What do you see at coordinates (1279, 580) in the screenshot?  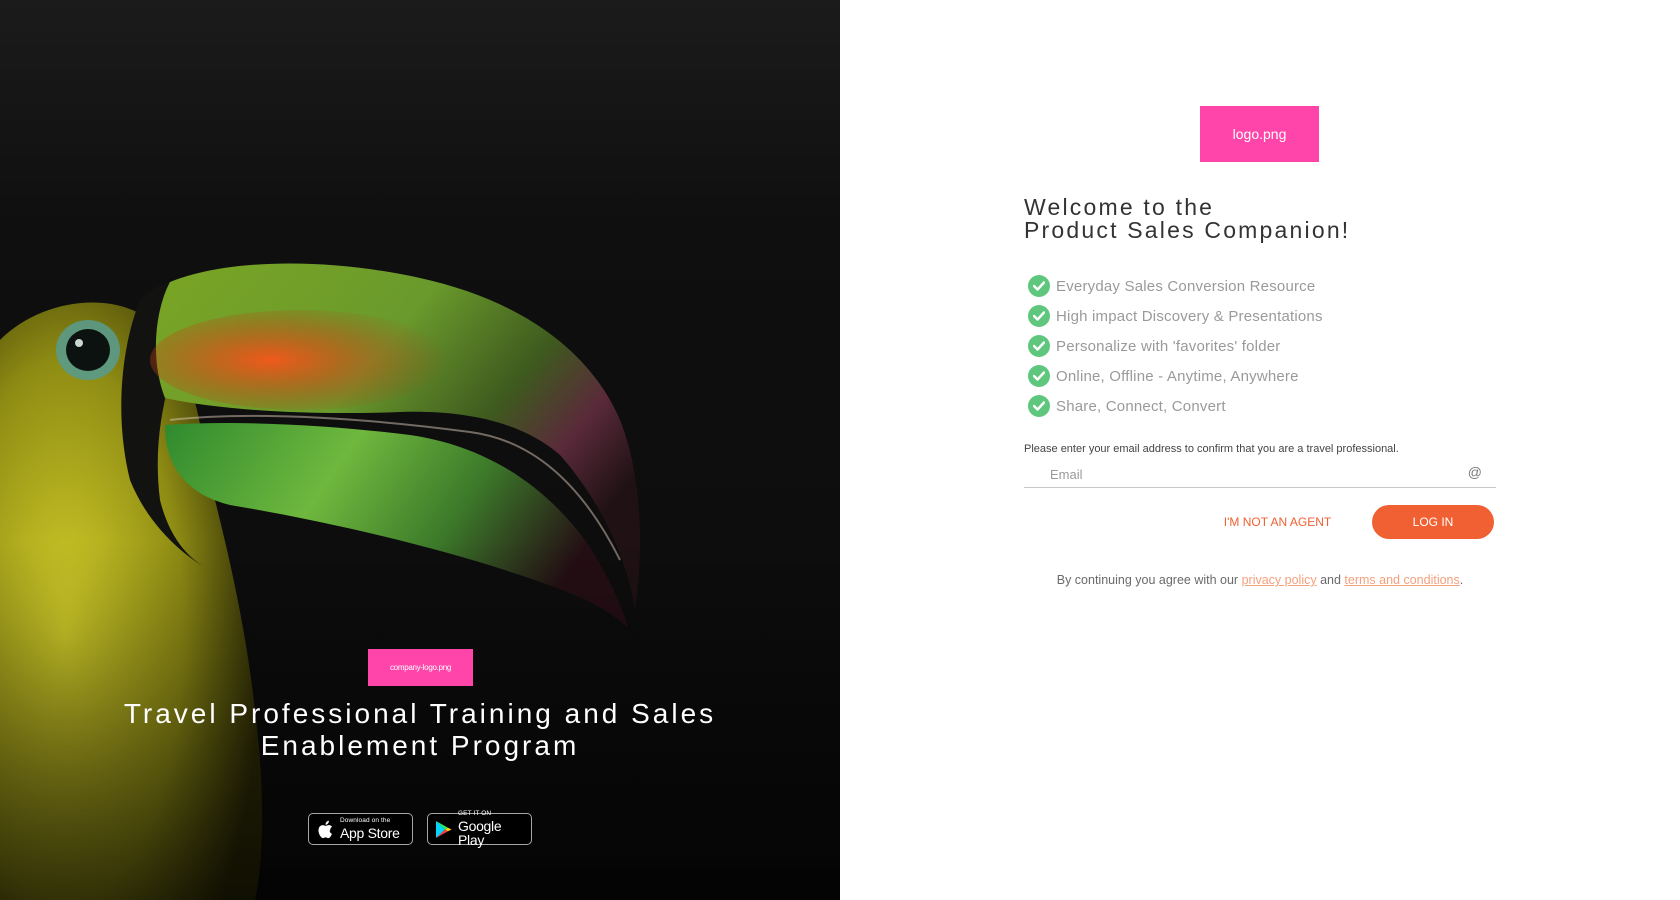 I see `privacy-policy-link: privacy policy` at bounding box center [1279, 580].